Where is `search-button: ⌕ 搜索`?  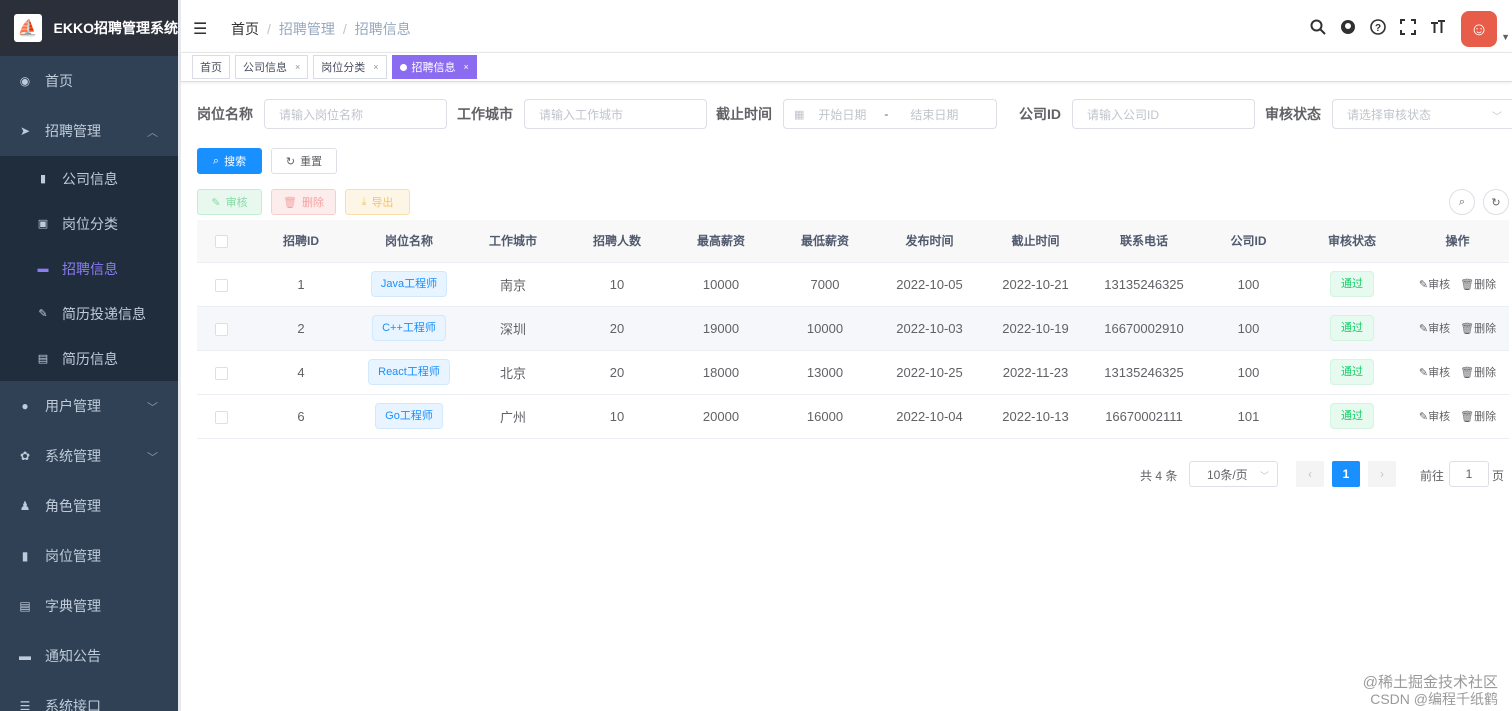
search-button: ⌕ 搜索 is located at coordinates (229, 161).